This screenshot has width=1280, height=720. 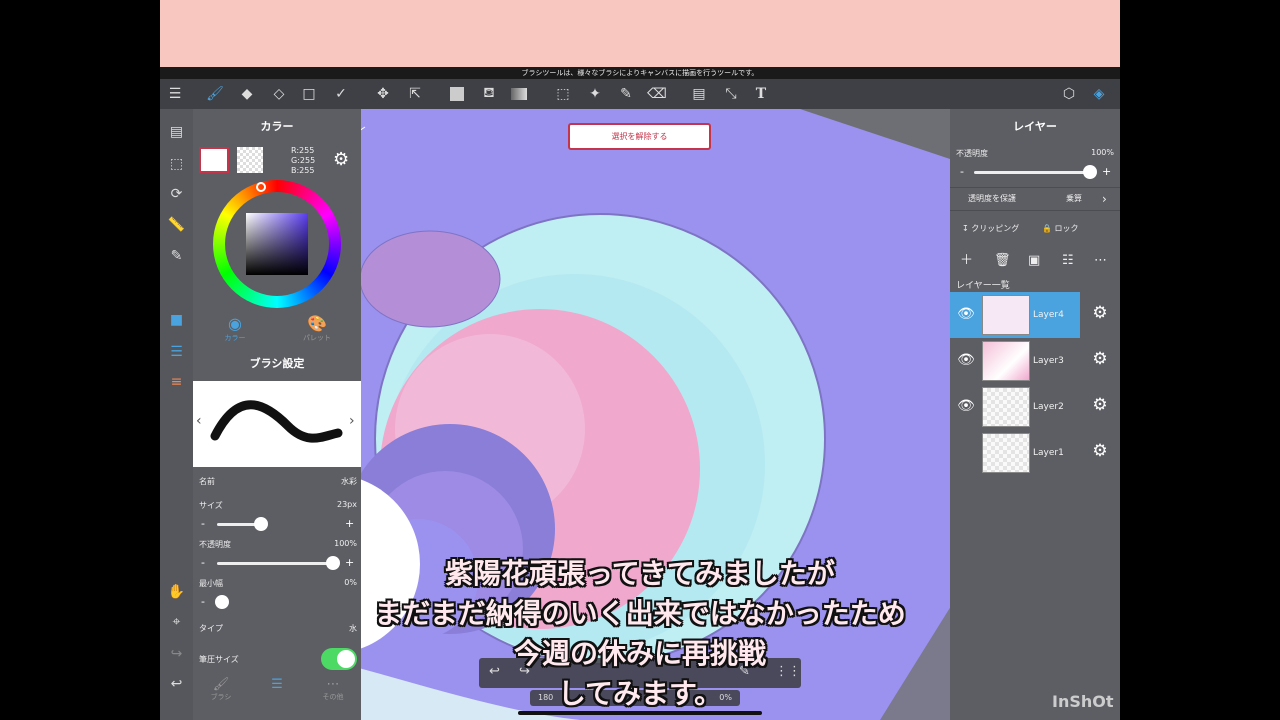 What do you see at coordinates (489, 94) in the screenshot?
I see `bucket-icon: ⛾` at bounding box center [489, 94].